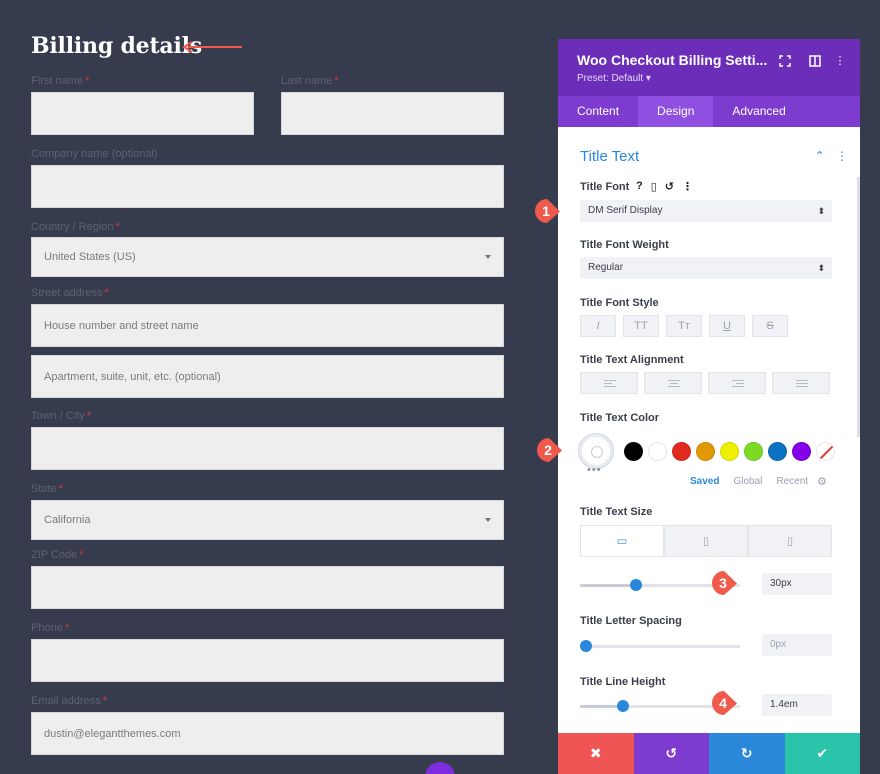  I want to click on phone-input, so click(267, 660).